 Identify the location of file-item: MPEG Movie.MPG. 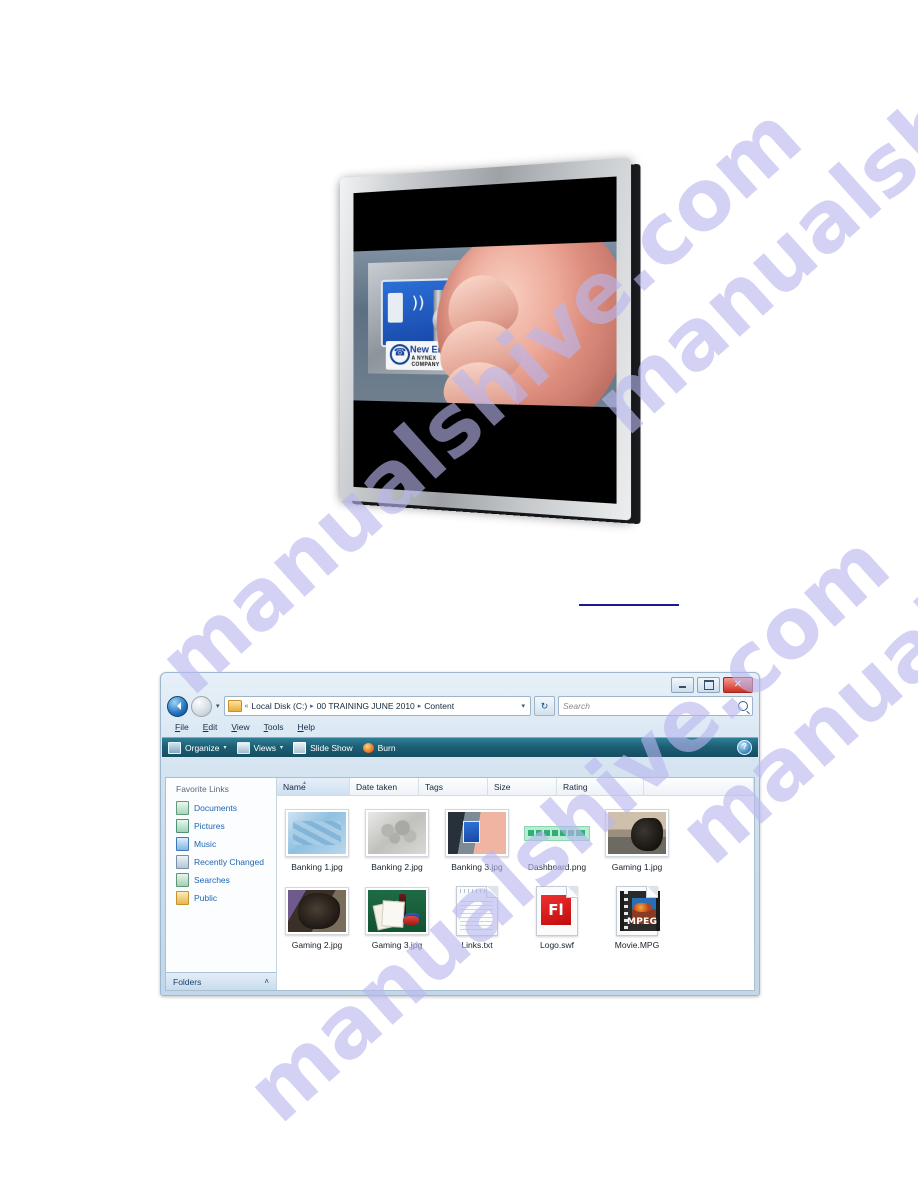
(637, 918).